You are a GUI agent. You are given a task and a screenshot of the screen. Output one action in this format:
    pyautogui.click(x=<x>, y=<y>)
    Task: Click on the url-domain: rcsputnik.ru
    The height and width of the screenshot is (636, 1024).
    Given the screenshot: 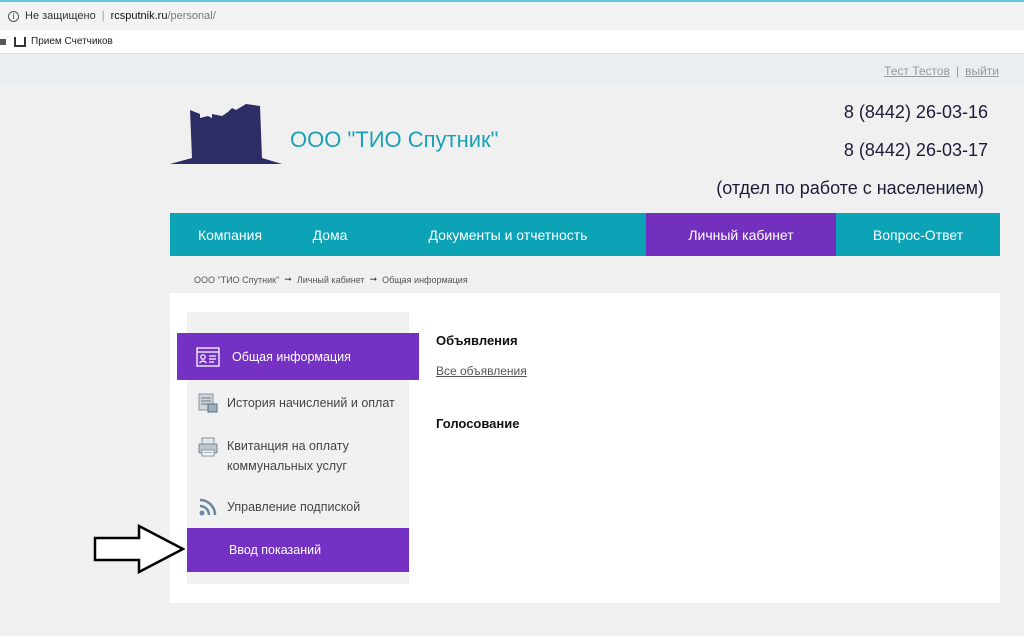 What is the action you would take?
    pyautogui.click(x=139, y=16)
    